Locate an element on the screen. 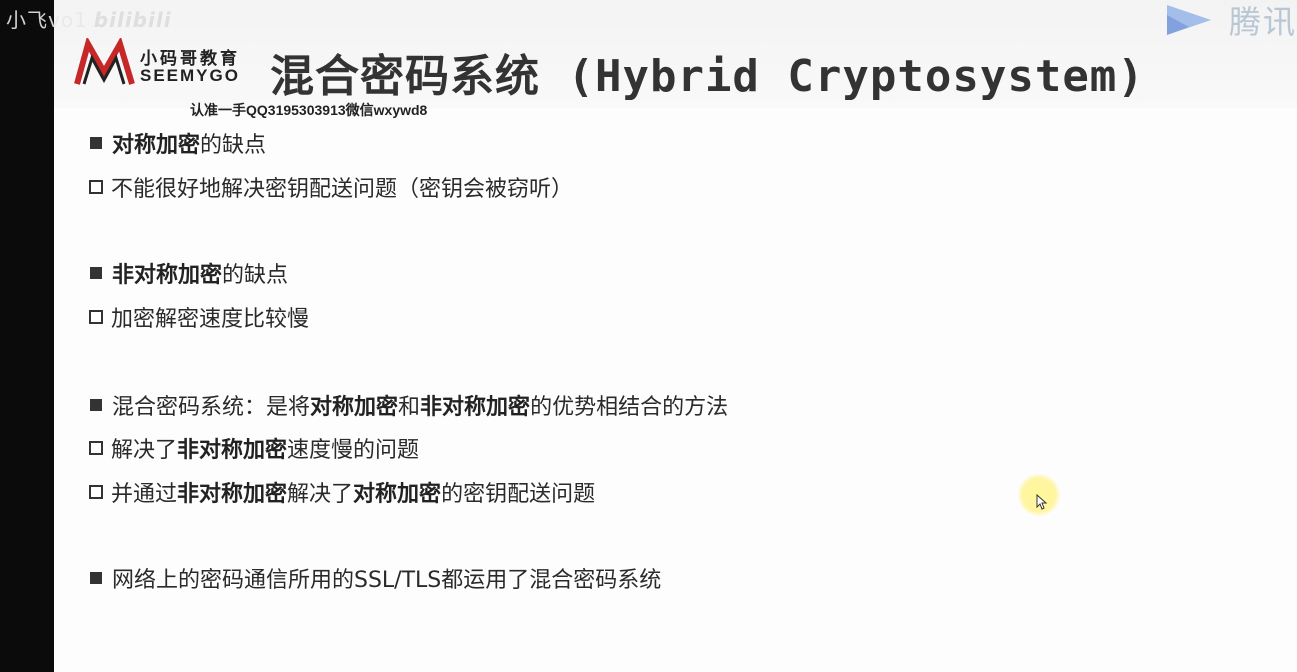 This screenshot has height=672, width=1297. play-icon is located at coordinates (1188, 20).